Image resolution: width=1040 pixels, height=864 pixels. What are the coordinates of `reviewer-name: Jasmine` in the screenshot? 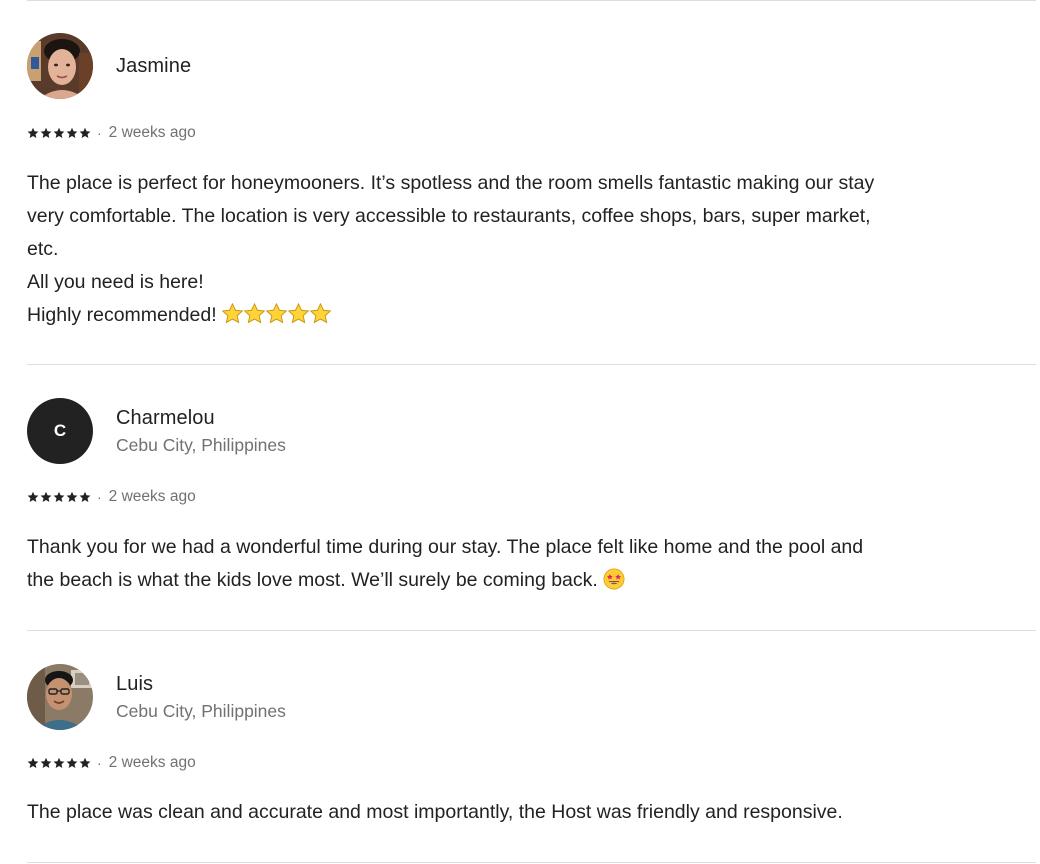 It's located at (154, 66).